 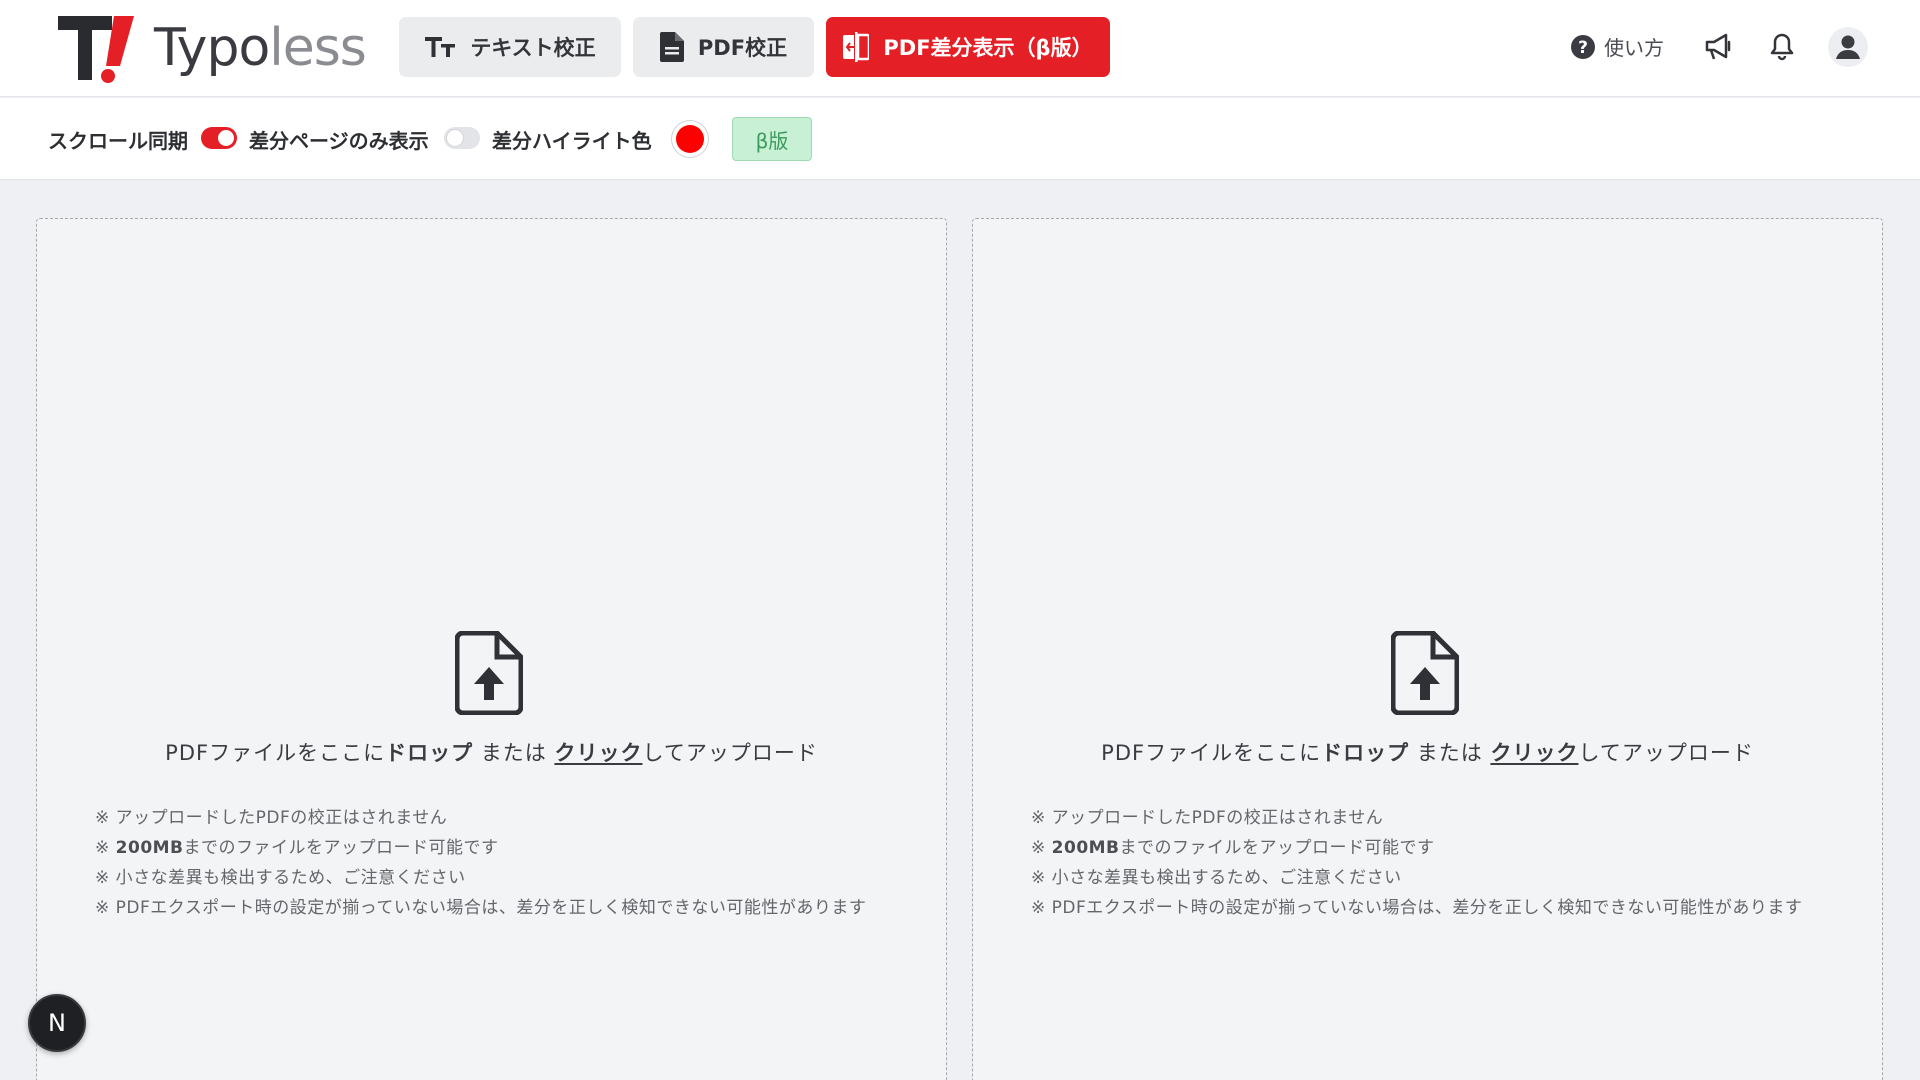 What do you see at coordinates (988, 48) in the screenshot?
I see `pdf-diff-label: PDF差分表示（β版）` at bounding box center [988, 48].